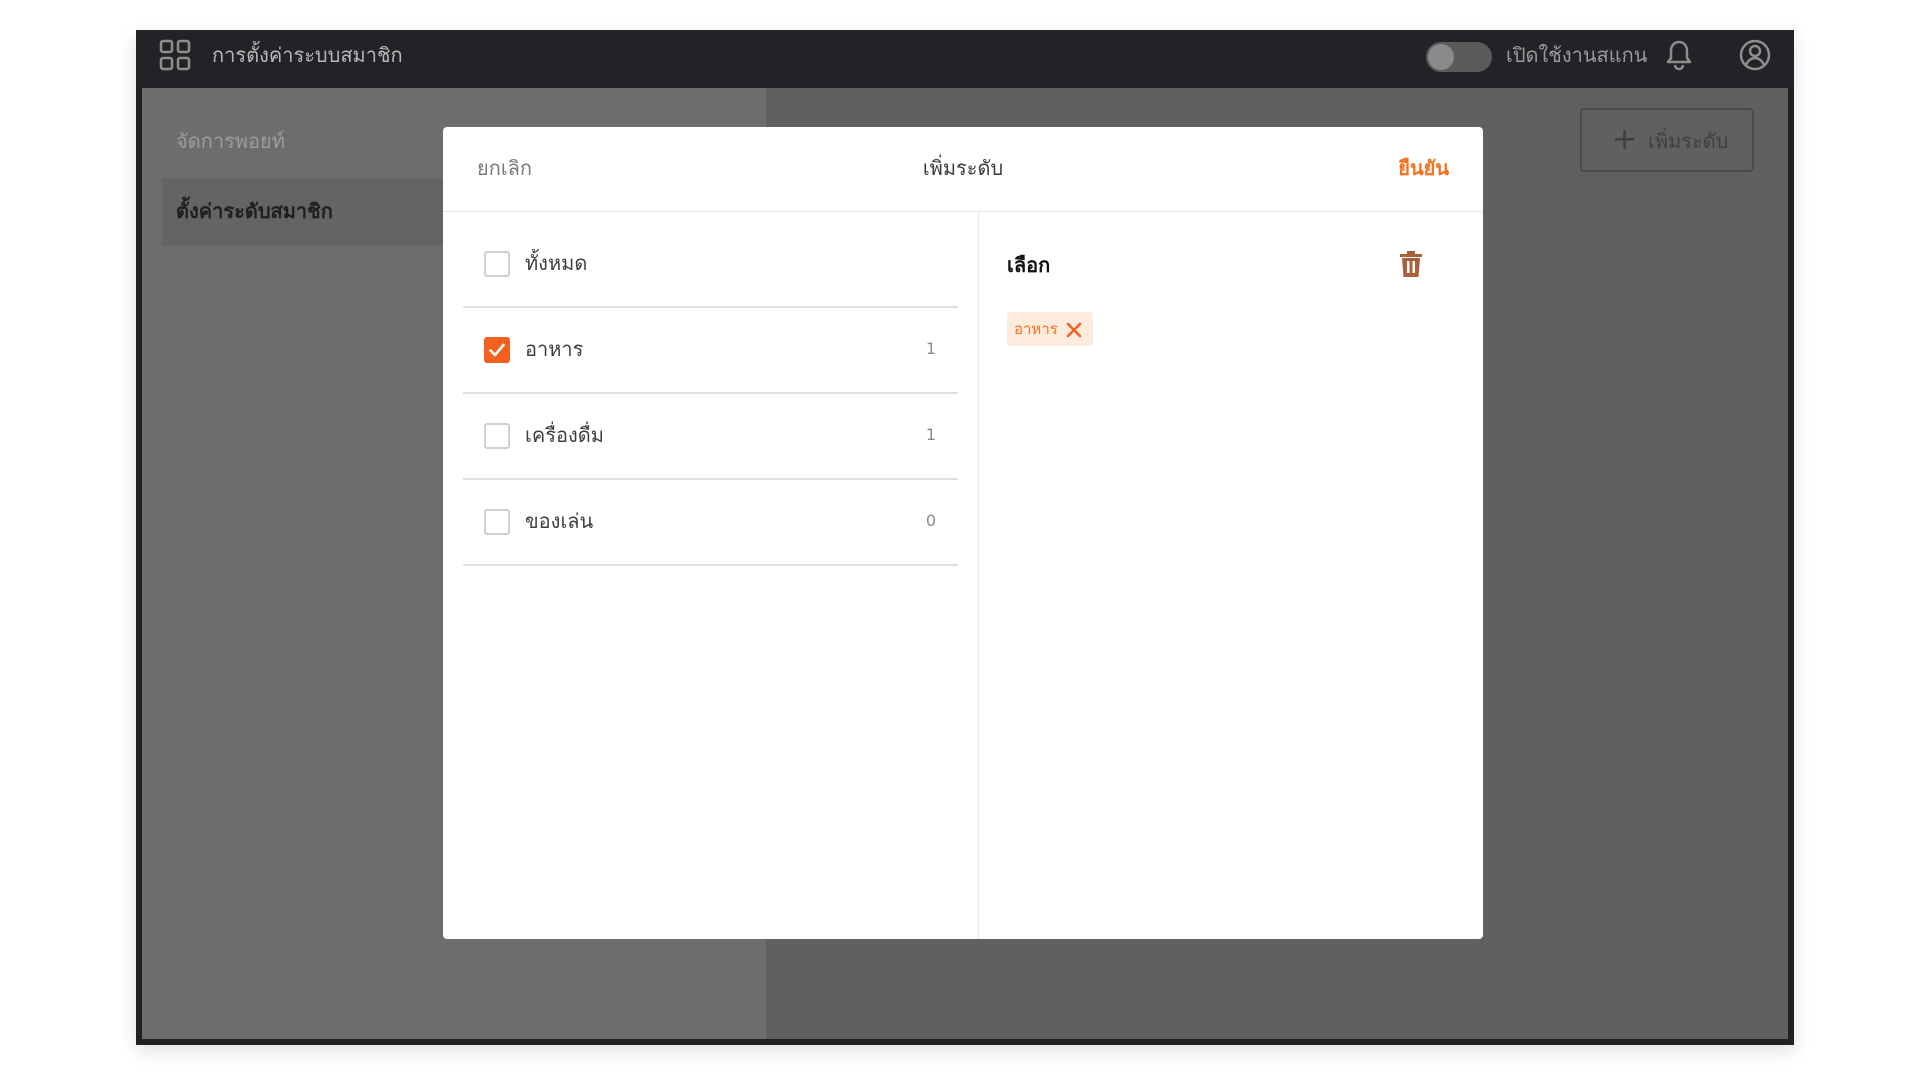 This screenshot has height=1080, width=1920. I want to click on bell-icon, so click(1679, 55).